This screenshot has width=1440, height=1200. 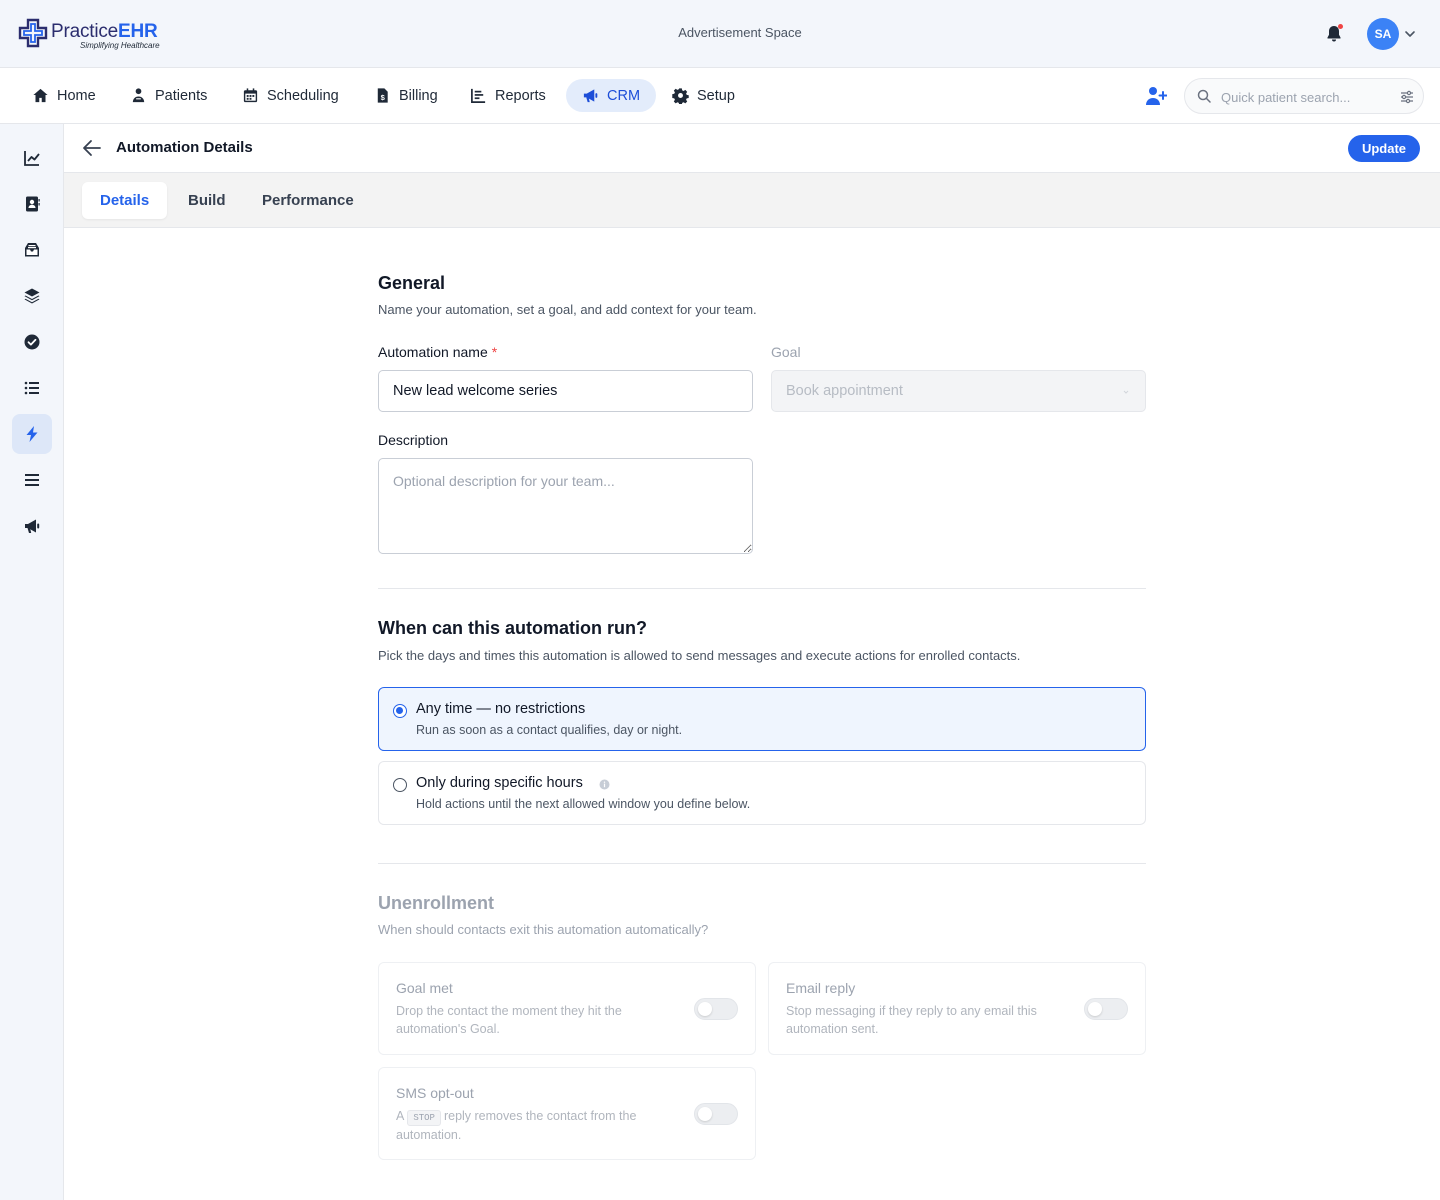 I want to click on tab-build: Build, so click(x=207, y=200).